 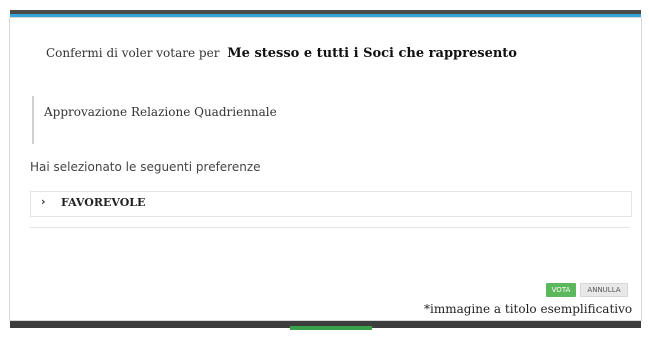 I want to click on disclaimer-text: *immagine a titolo esemplificativo, so click(x=528, y=309).